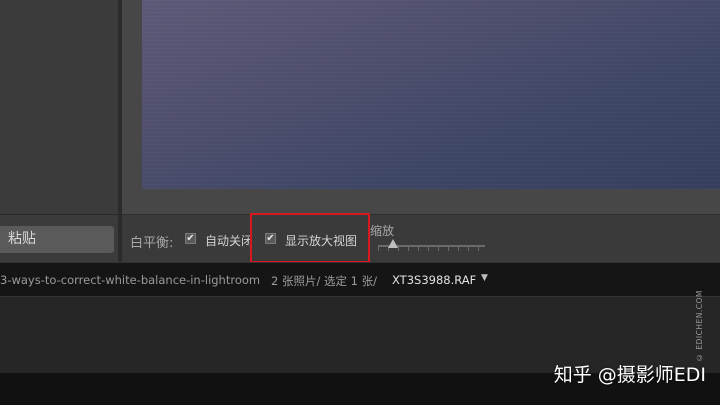 The image size is (720, 405). I want to click on highlight-box, so click(310, 238).